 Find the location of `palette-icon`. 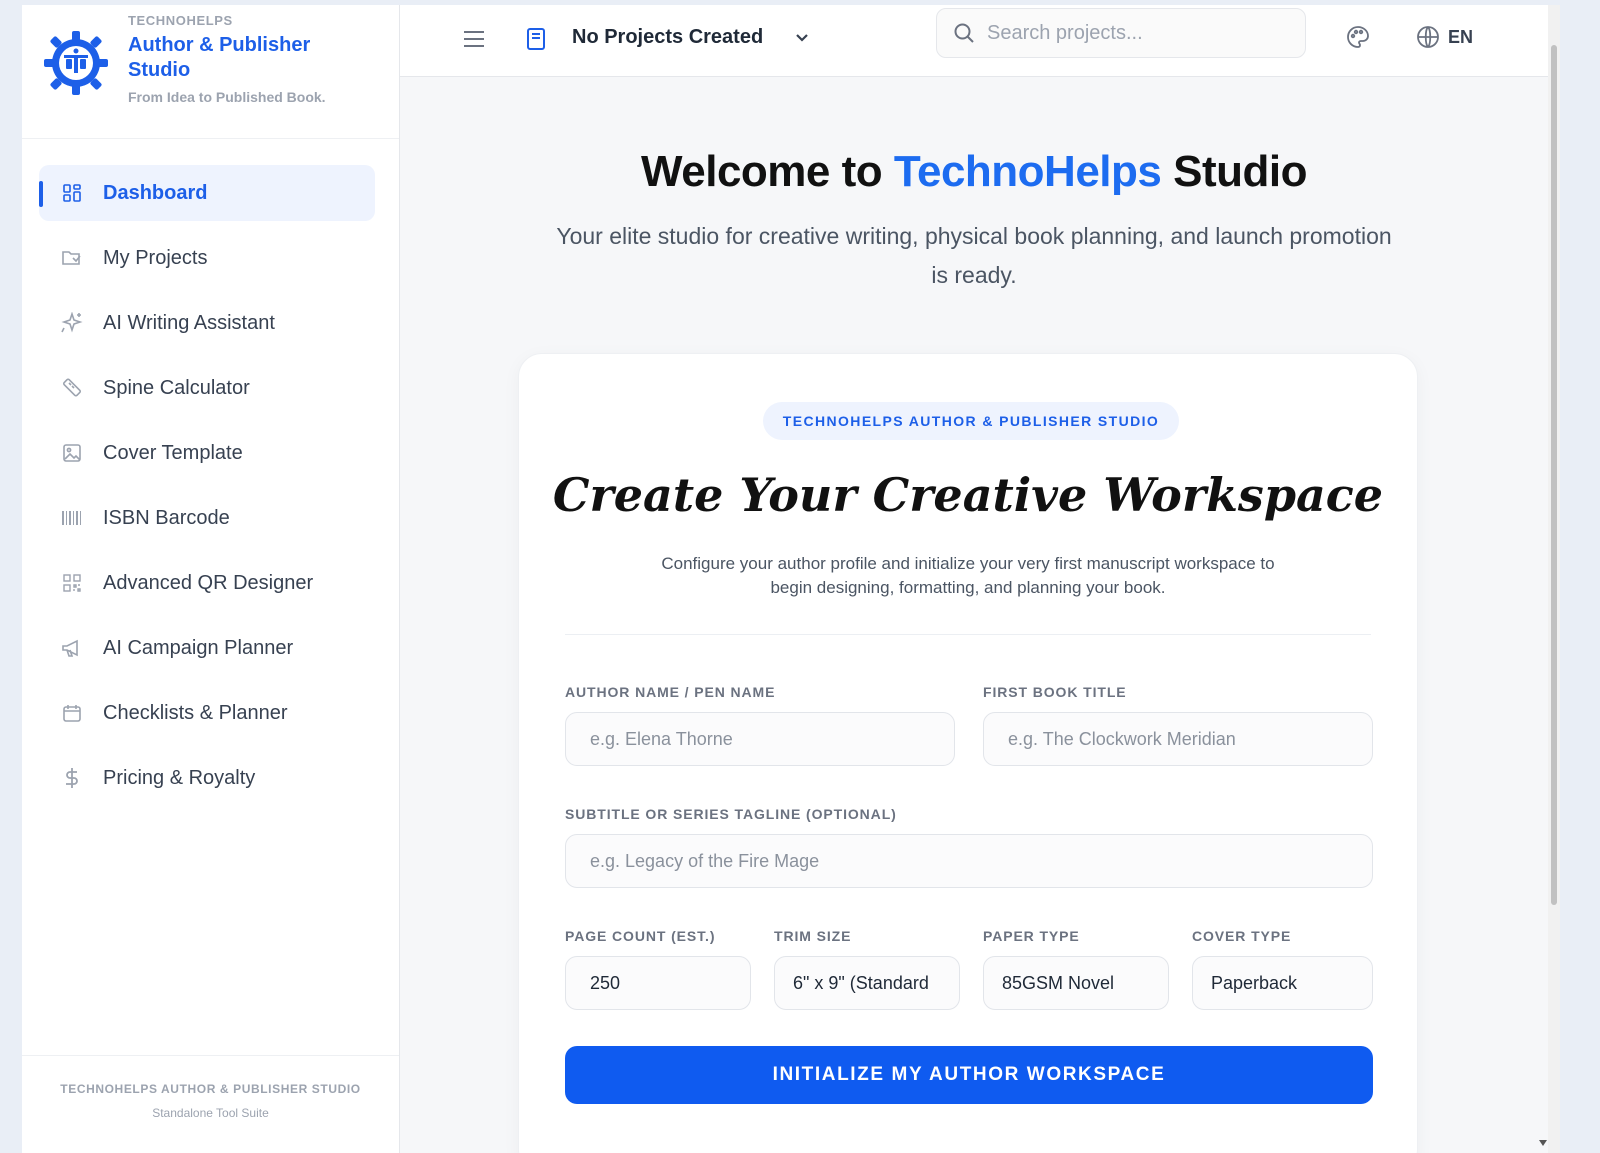

palette-icon is located at coordinates (1358, 37).